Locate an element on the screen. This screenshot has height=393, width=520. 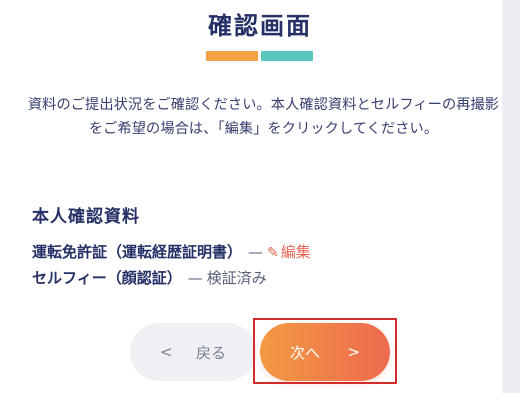
edit-drivers-license-link: ✎ 編集 is located at coordinates (289, 252).